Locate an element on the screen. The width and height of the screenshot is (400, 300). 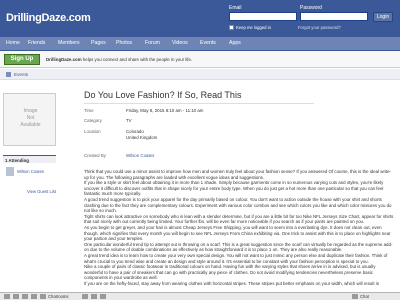
share-icon is located at coordinates (94, 296).